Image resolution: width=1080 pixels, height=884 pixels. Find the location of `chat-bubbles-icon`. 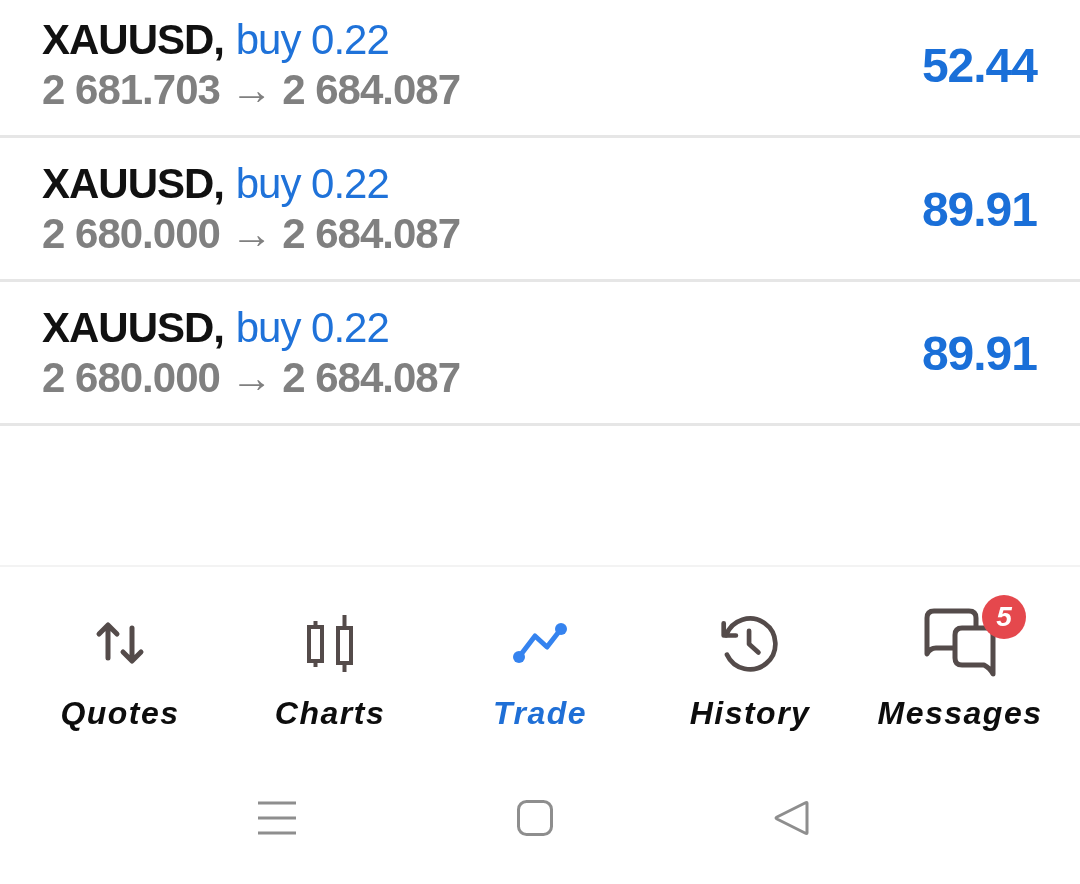

chat-bubbles-icon is located at coordinates (960, 643).